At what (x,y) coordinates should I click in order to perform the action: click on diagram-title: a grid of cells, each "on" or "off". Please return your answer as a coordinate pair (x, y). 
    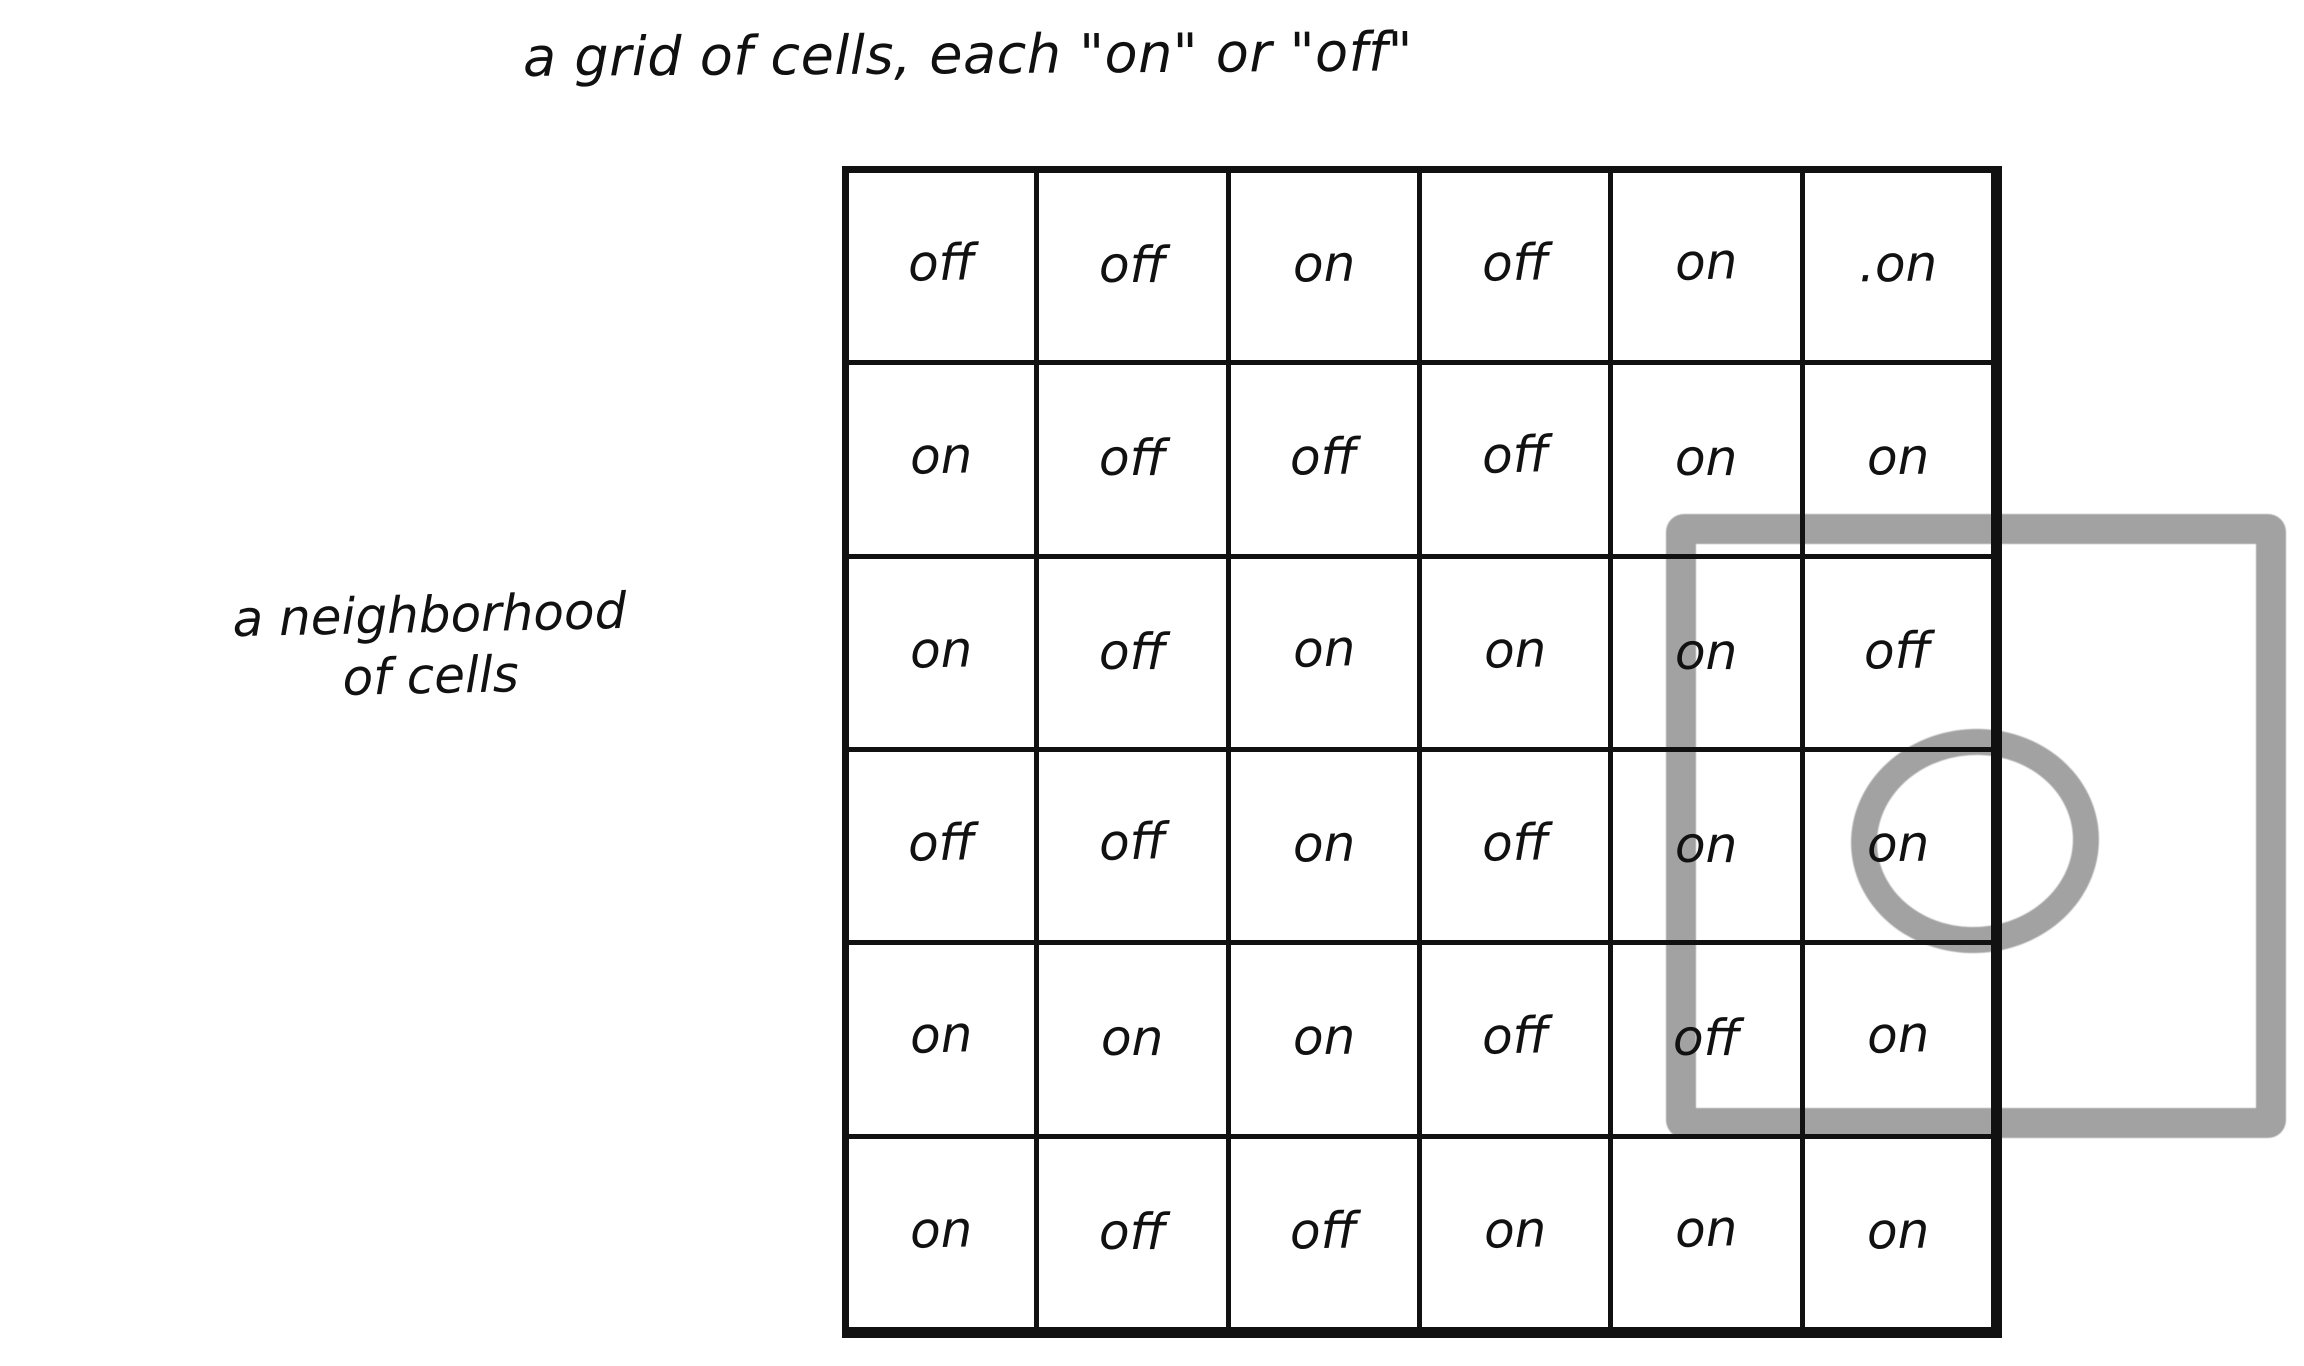
    Looking at the image, I should click on (1152, 53).